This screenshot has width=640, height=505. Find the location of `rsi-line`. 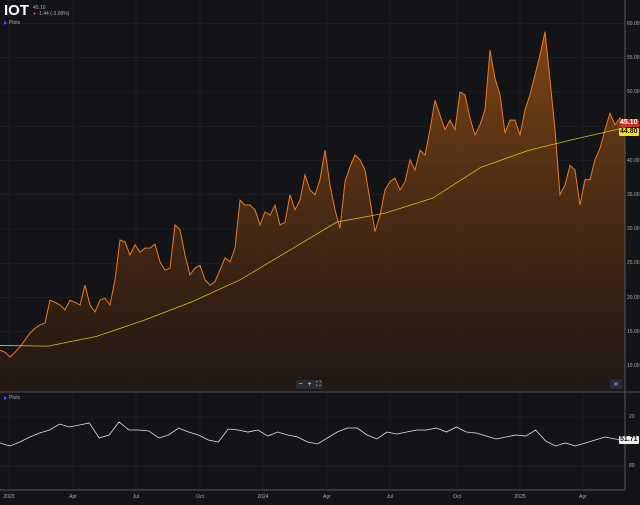

rsi-line is located at coordinates (313, 434).